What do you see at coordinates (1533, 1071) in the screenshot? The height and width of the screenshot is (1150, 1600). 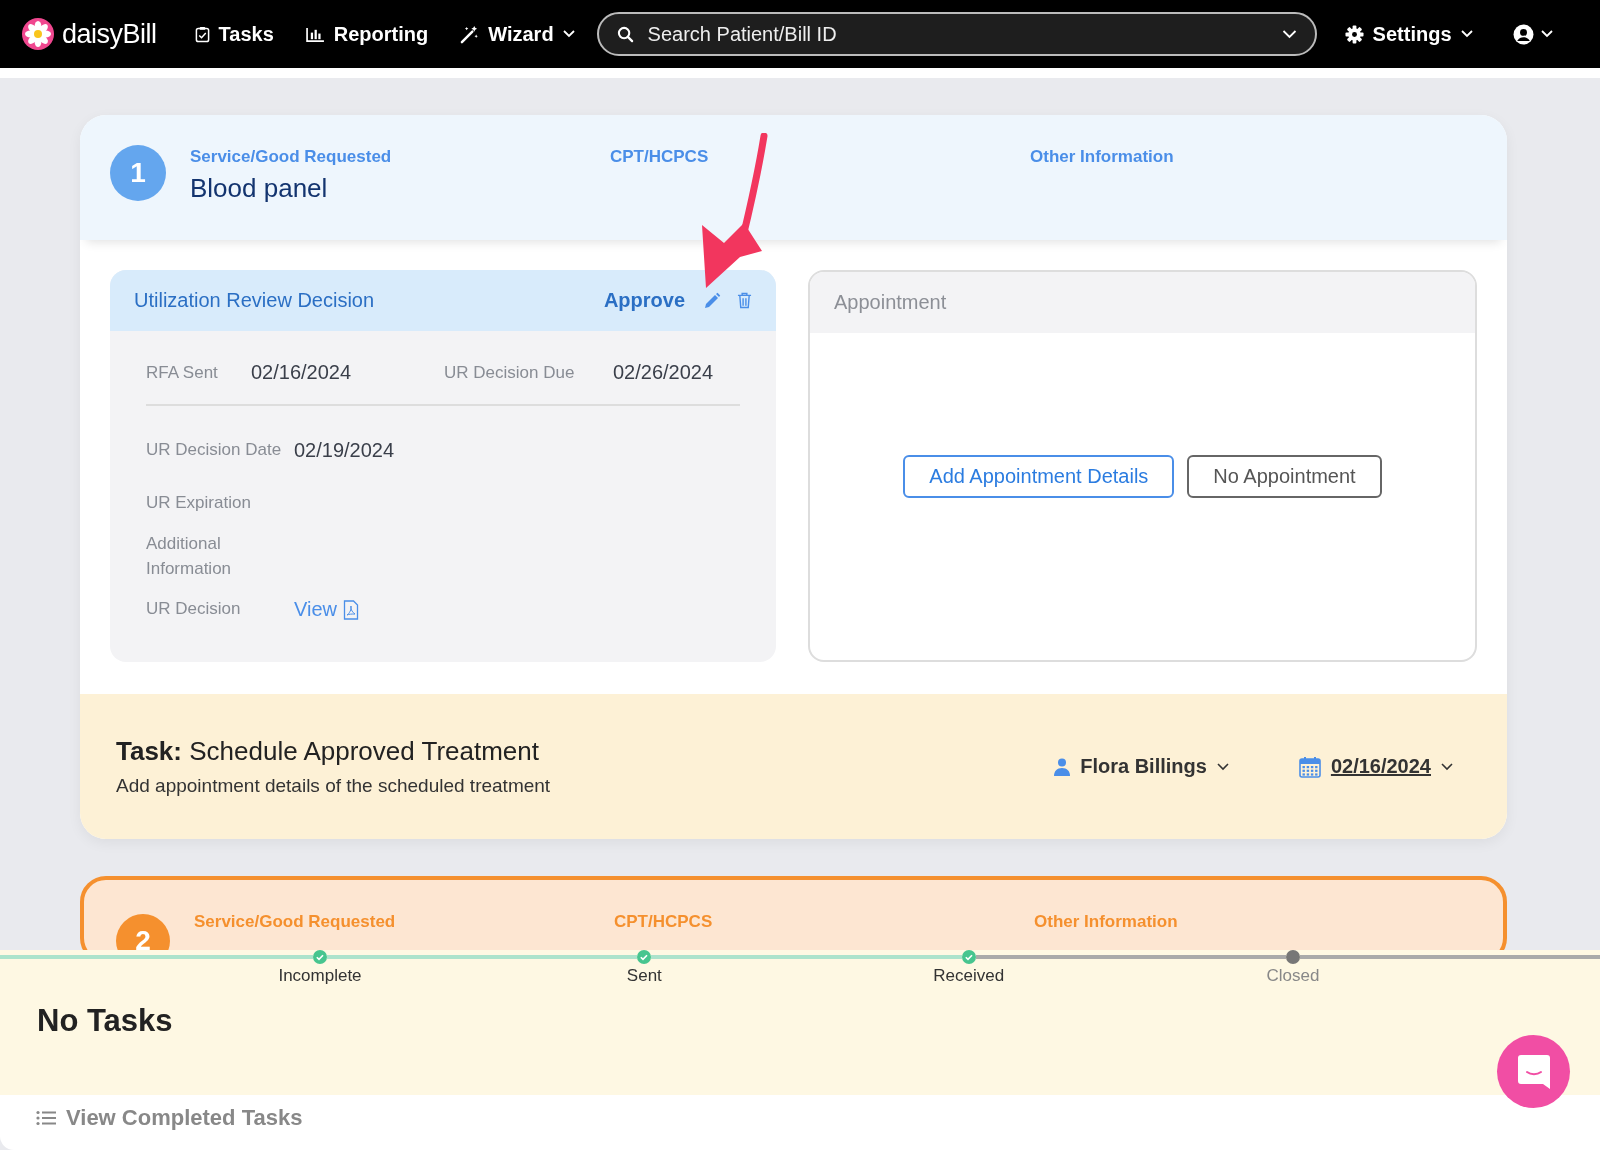 I see `chat-bubble-icon` at bounding box center [1533, 1071].